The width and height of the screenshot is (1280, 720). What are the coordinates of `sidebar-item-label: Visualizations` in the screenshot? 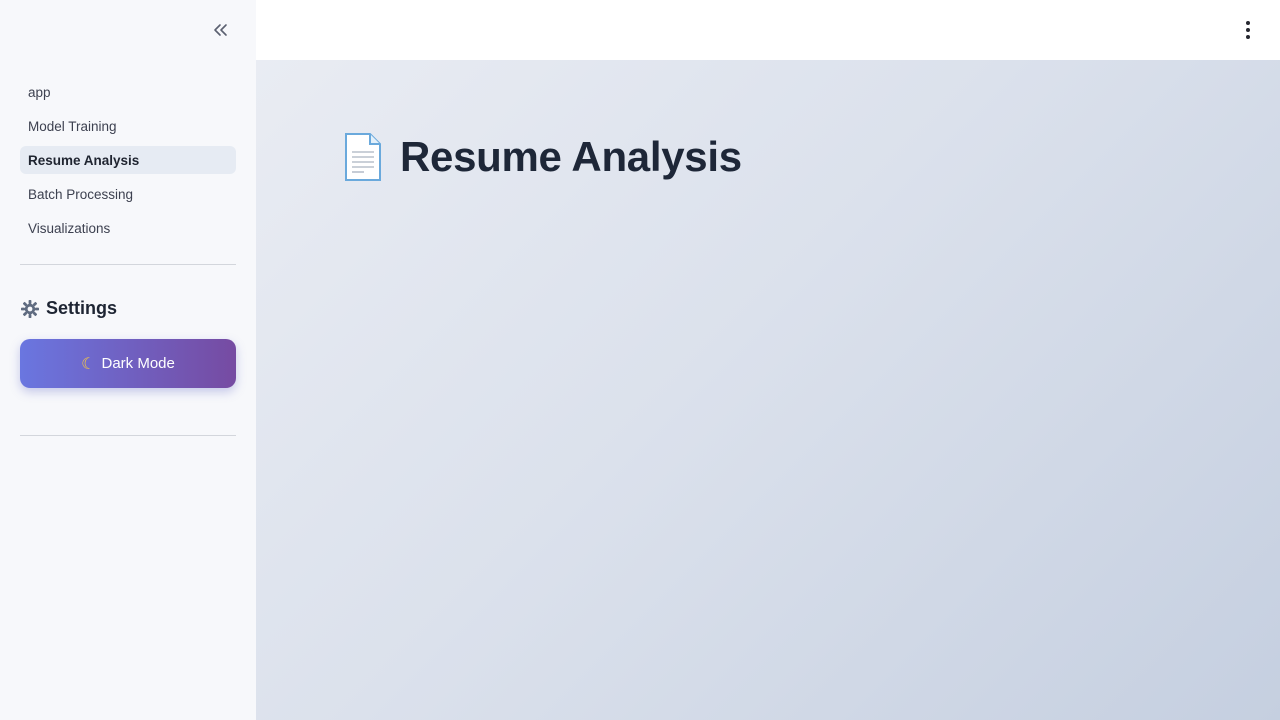 It's located at (69, 228).